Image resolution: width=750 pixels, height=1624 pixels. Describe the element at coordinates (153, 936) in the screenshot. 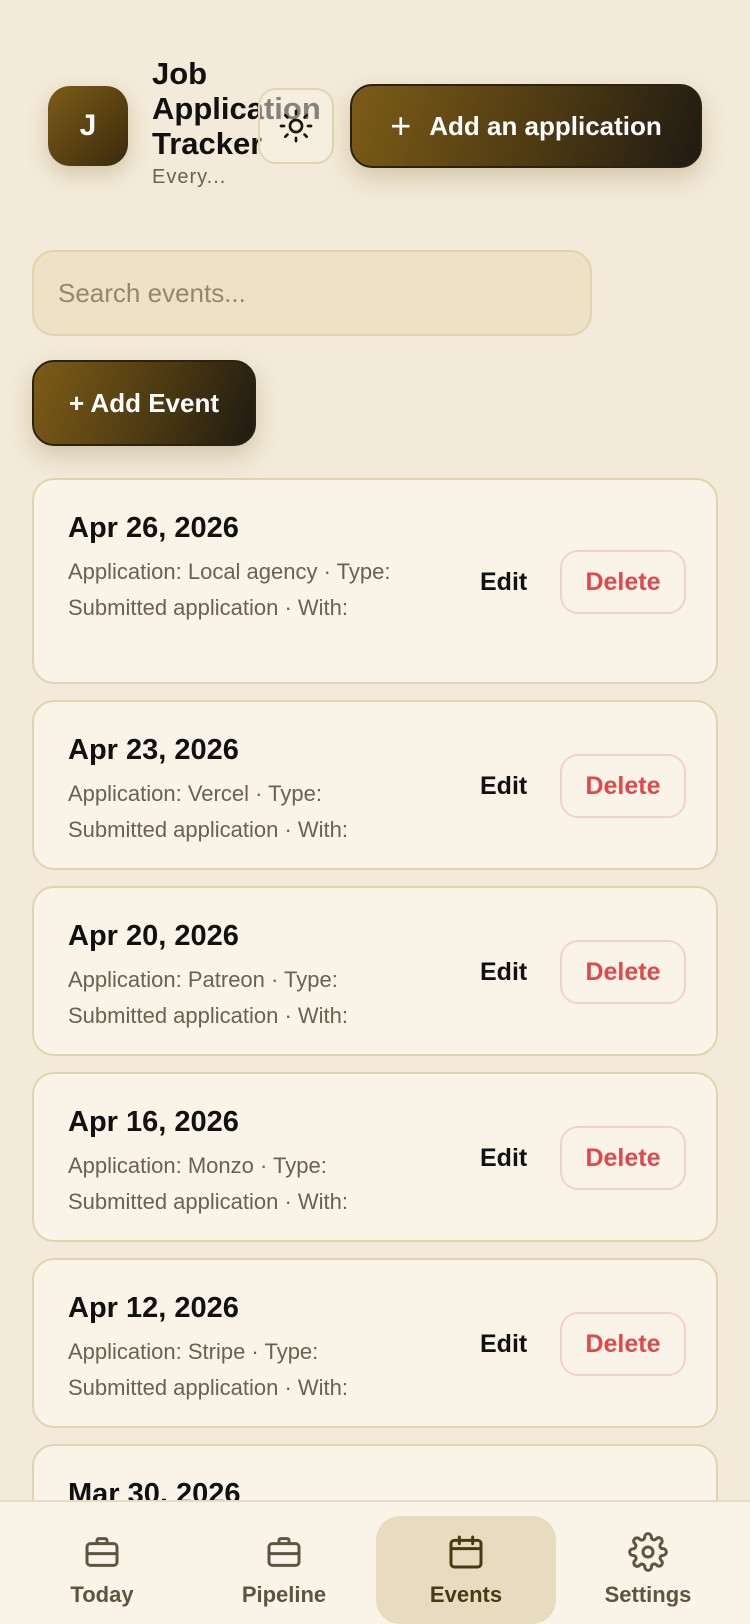

I see `event-date: Apr 20, 2026` at that location.